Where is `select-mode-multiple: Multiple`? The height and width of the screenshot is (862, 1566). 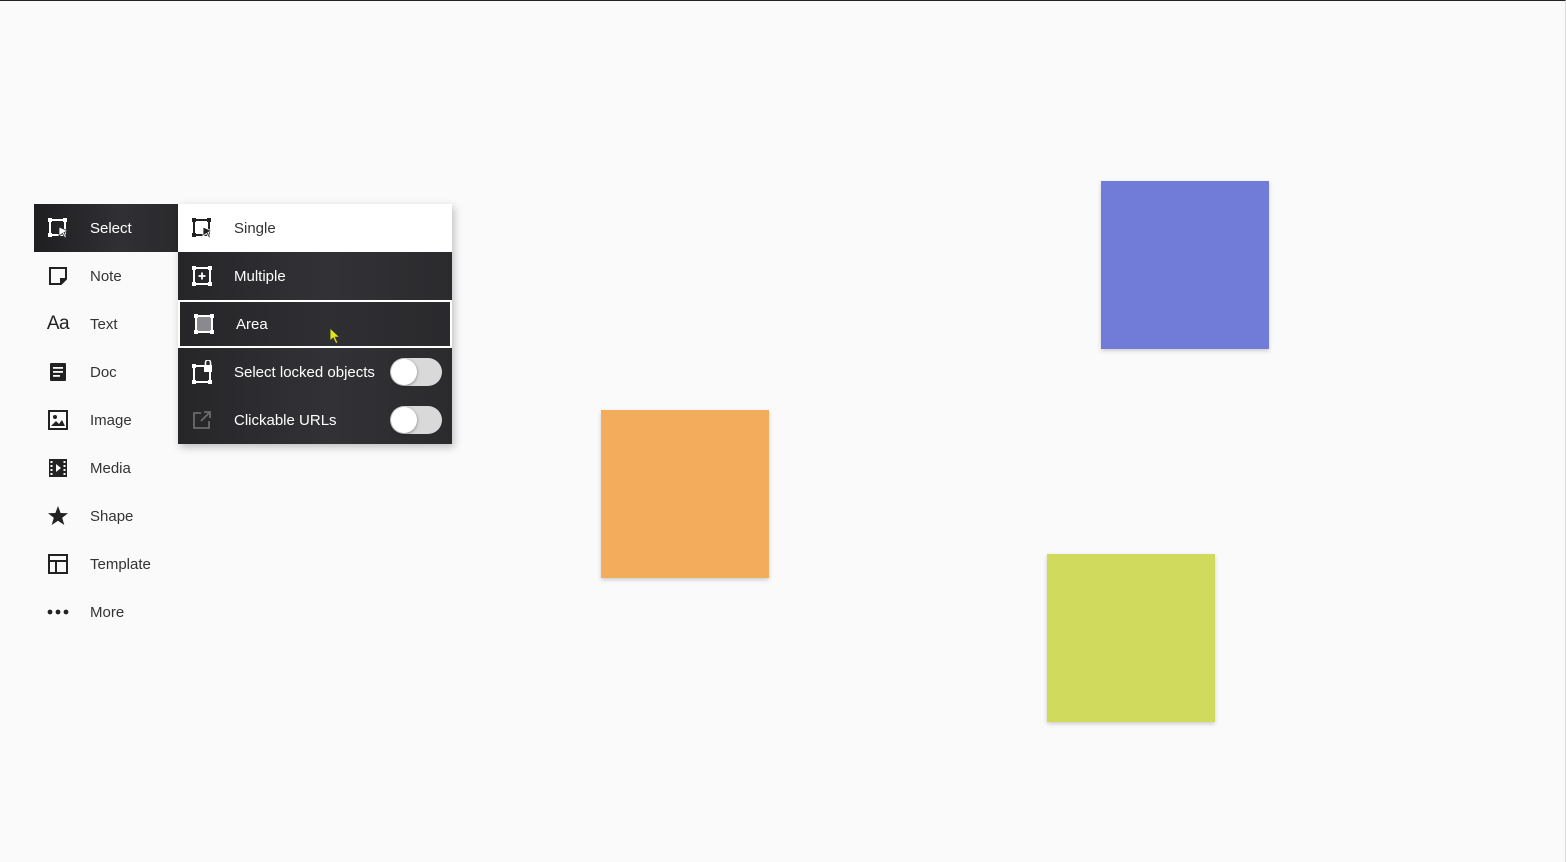 select-mode-multiple: Multiple is located at coordinates (315, 276).